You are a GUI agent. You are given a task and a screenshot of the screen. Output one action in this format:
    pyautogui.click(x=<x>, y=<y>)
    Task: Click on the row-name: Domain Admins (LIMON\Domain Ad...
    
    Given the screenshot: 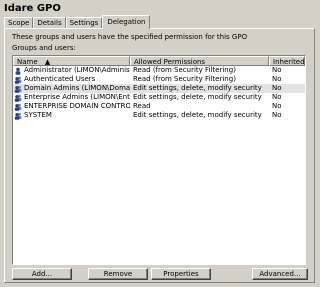 What is the action you would take?
    pyautogui.click(x=77, y=88)
    